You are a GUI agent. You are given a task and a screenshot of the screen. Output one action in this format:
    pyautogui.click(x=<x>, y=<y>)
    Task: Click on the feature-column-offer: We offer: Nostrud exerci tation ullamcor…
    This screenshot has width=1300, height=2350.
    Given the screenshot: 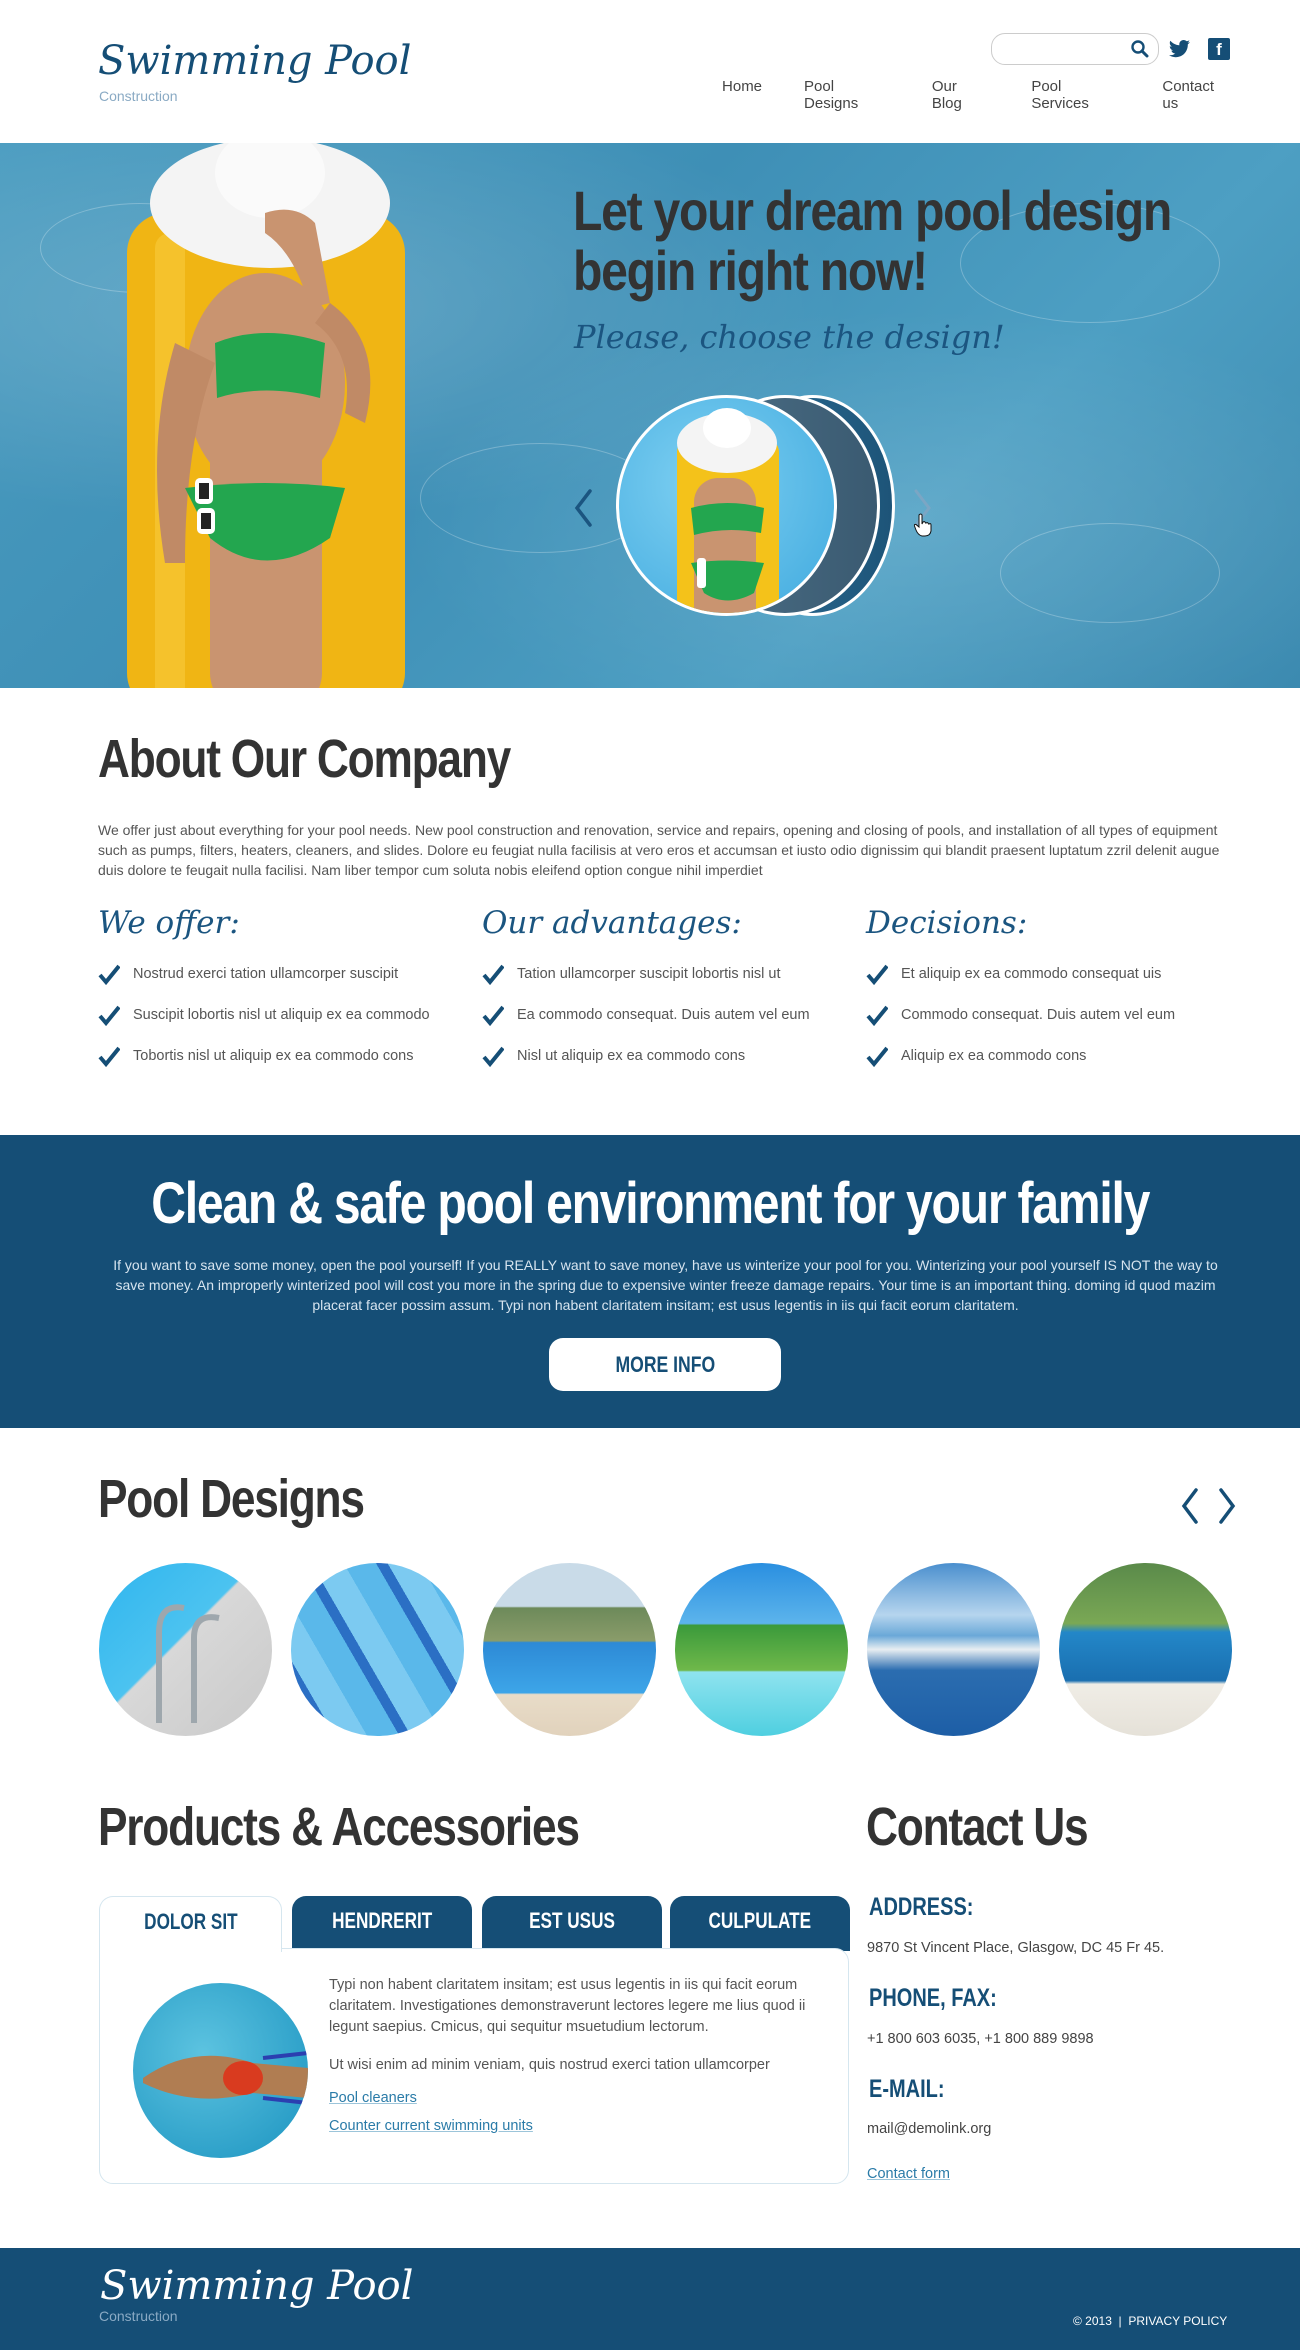 What is the action you would take?
    pyautogui.click(x=288, y=990)
    